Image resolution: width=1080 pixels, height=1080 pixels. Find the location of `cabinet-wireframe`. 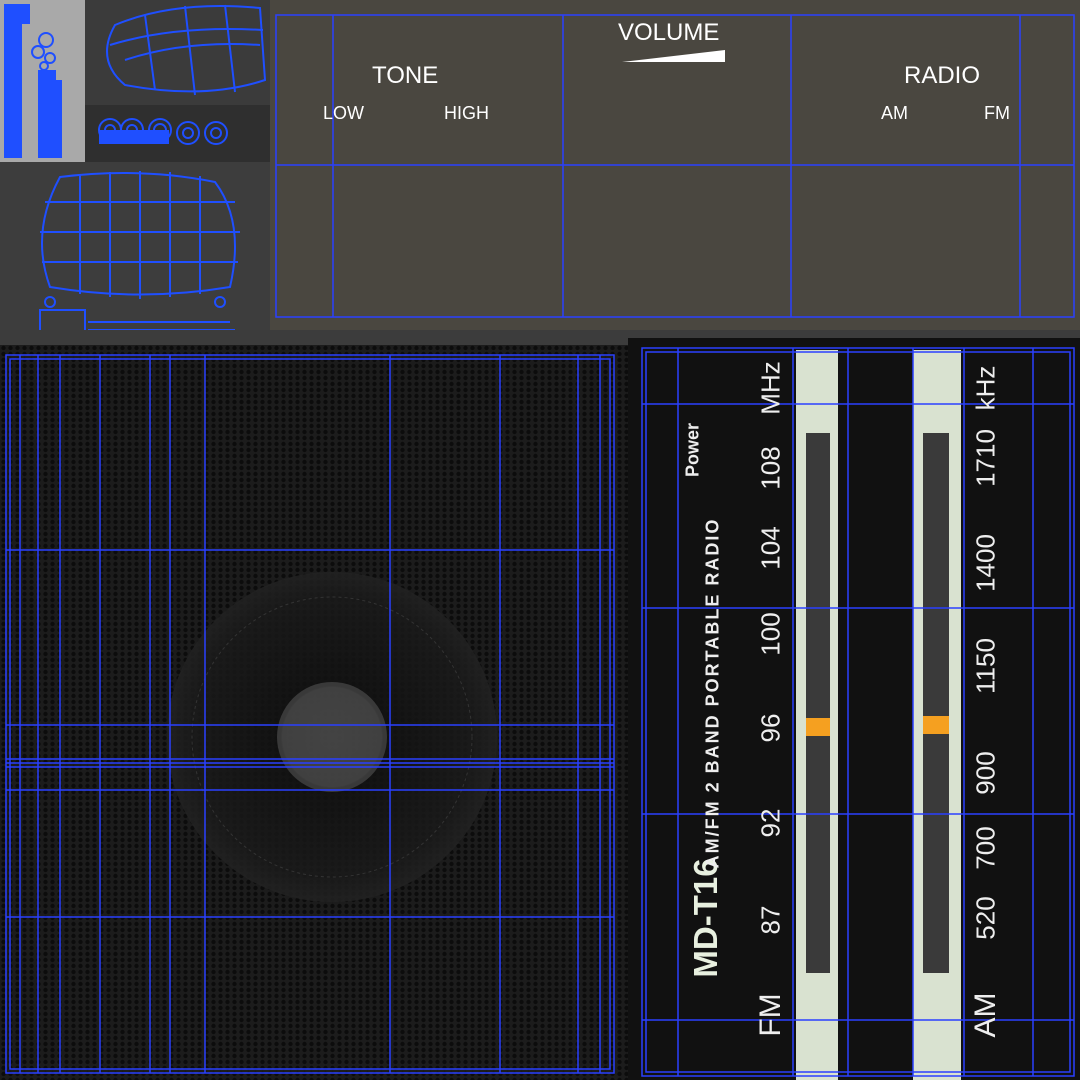

cabinet-wireframe is located at coordinates (135, 253).